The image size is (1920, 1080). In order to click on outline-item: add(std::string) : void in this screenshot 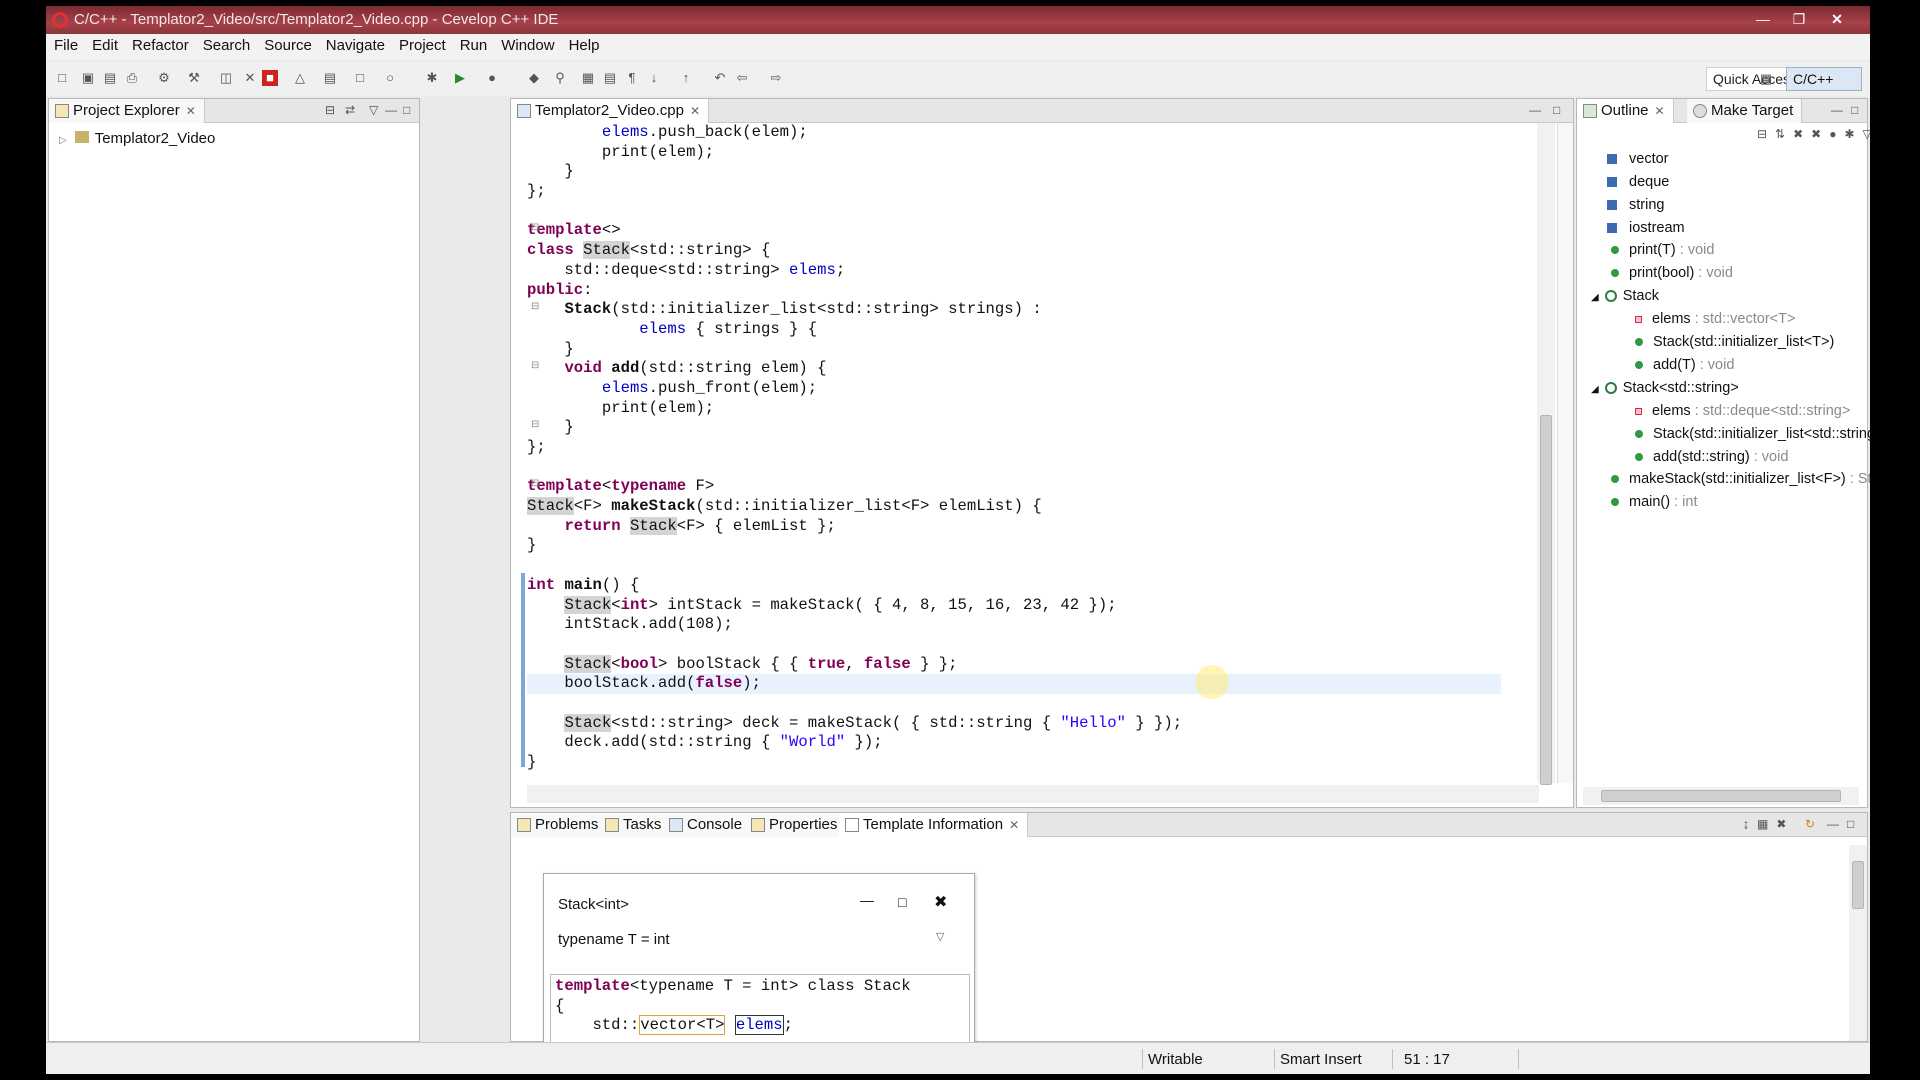, I will do `click(1711, 457)`.